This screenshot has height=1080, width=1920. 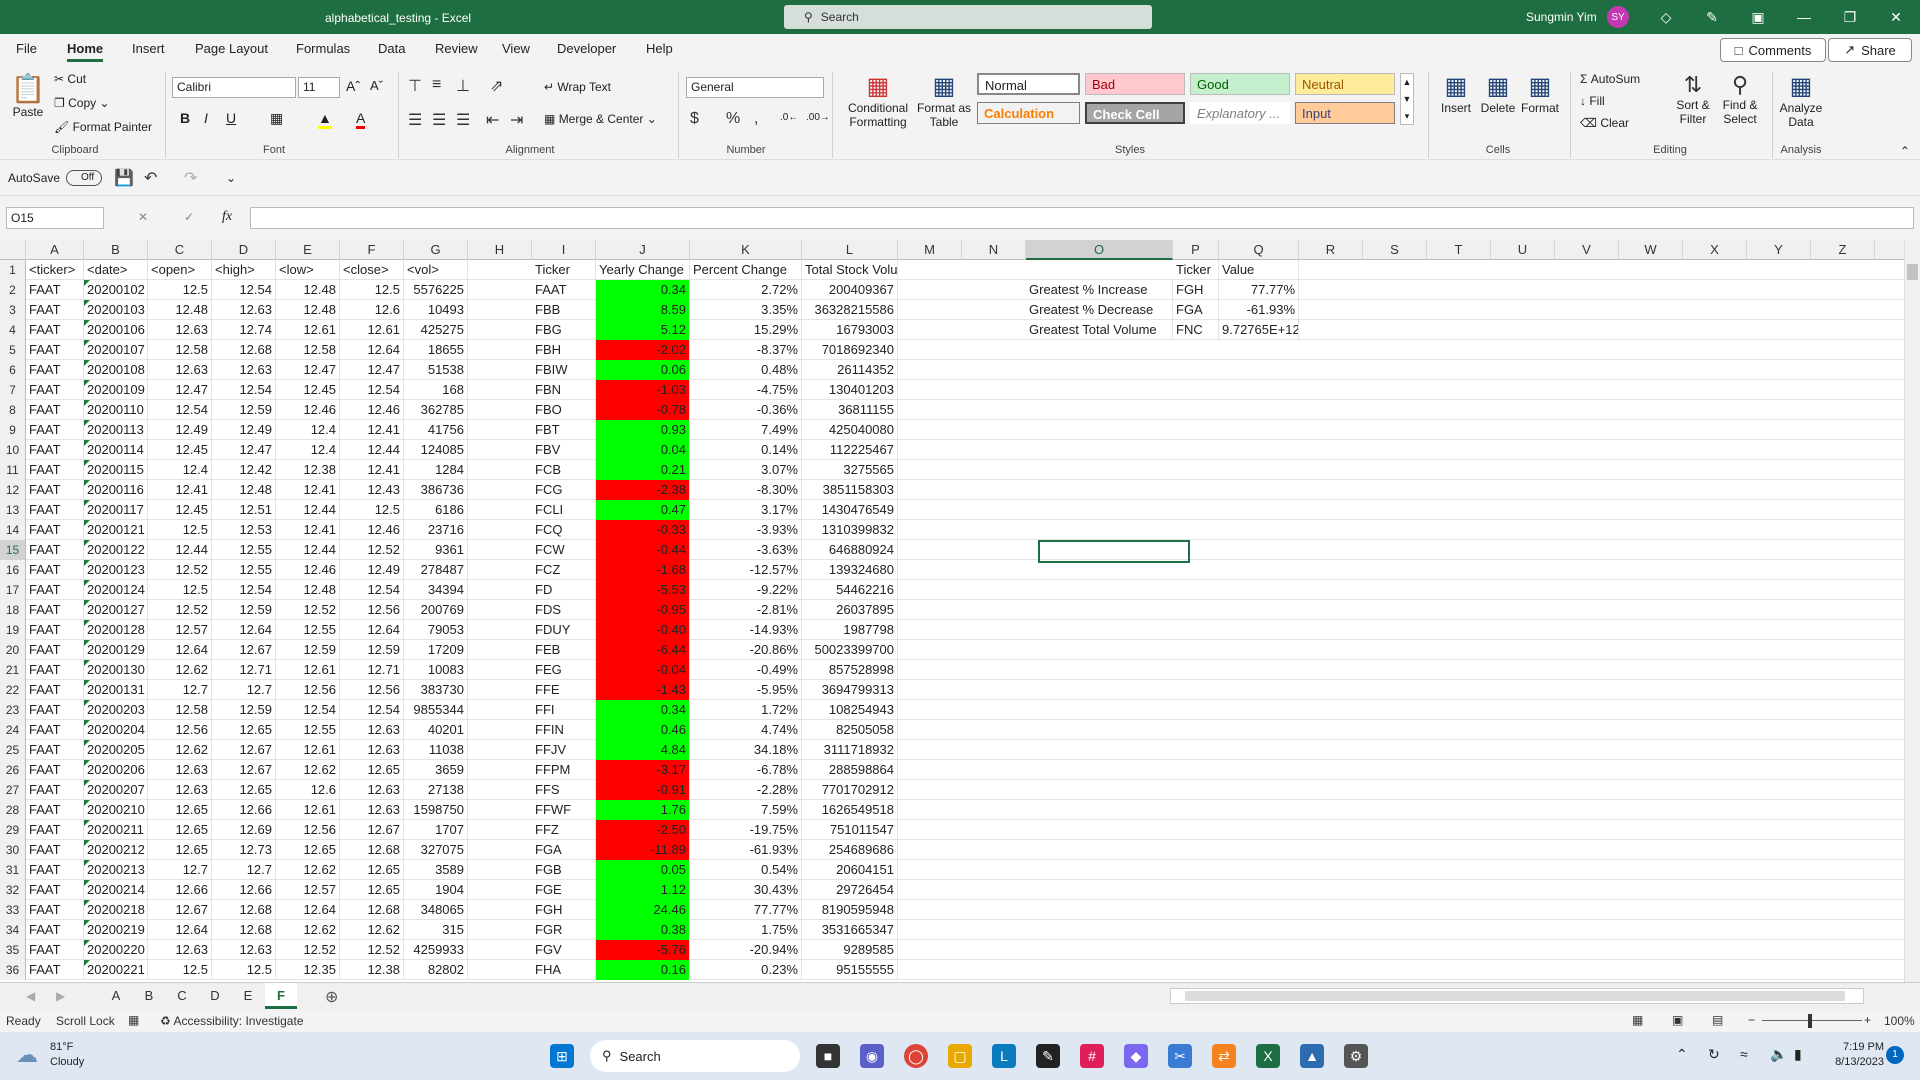 What do you see at coordinates (564, 490) in the screenshot?
I see `cell: FCG` at bounding box center [564, 490].